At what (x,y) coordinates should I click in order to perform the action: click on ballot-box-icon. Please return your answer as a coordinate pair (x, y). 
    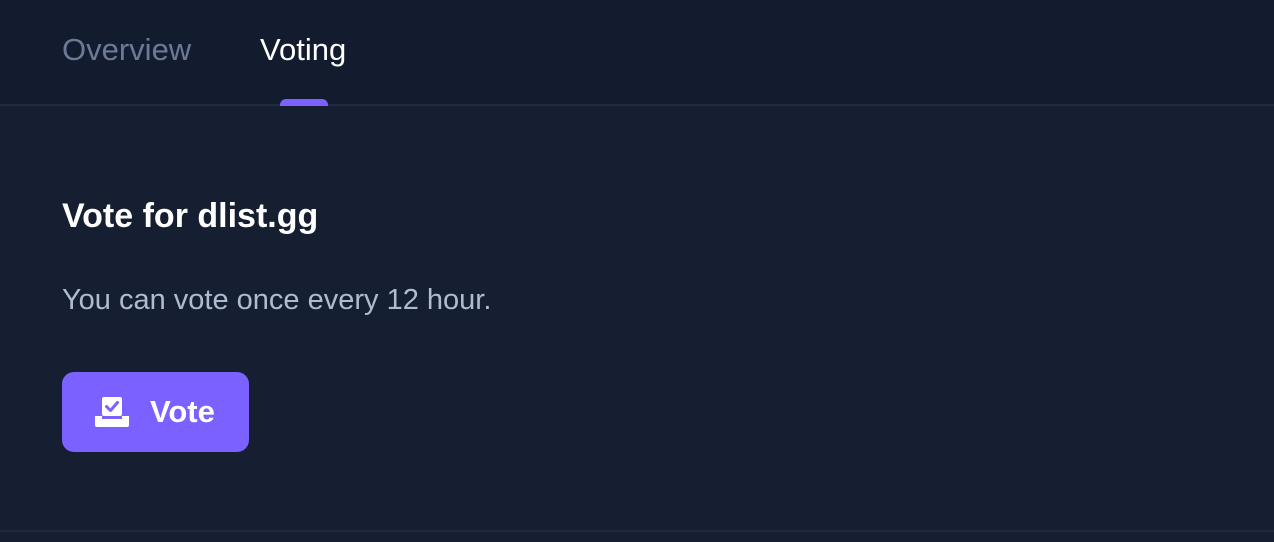
    Looking at the image, I should click on (112, 412).